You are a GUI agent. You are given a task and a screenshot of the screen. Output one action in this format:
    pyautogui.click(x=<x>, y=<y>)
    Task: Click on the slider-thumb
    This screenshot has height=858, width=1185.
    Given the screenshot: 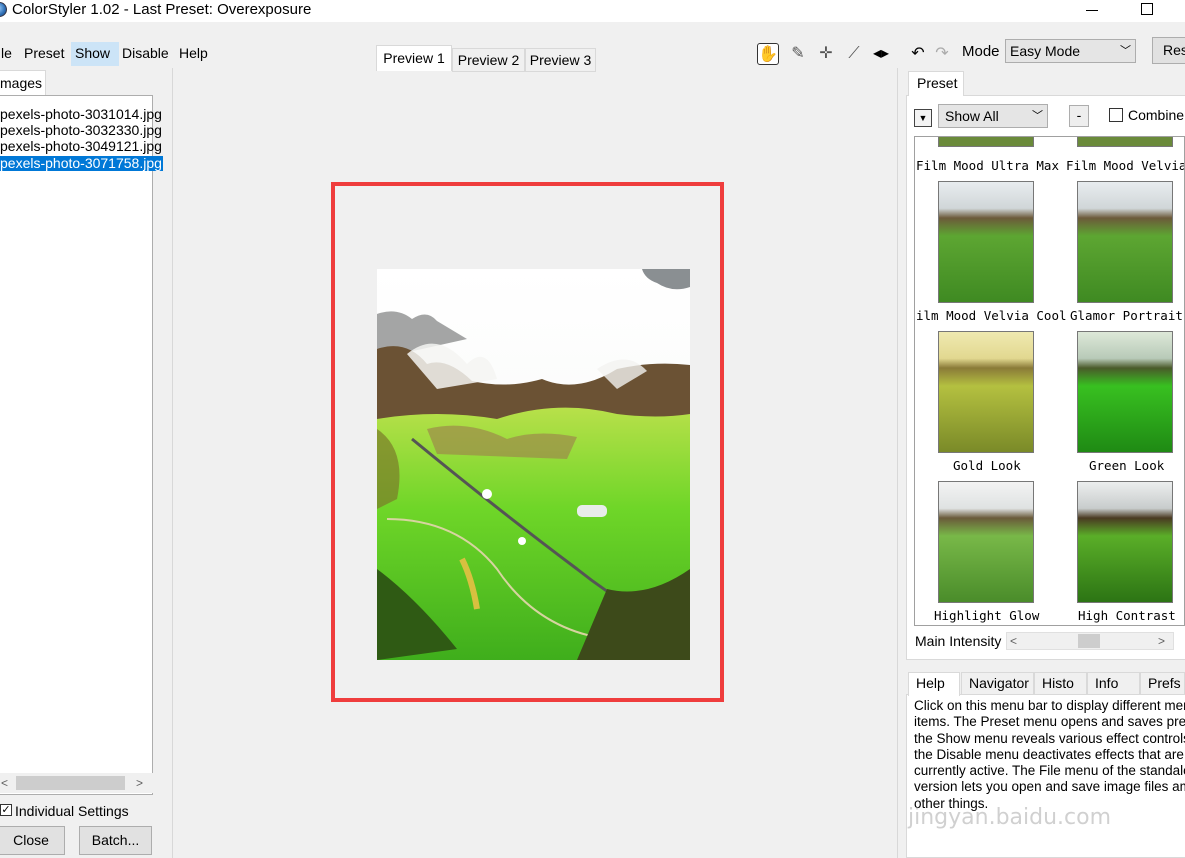 What is the action you would take?
    pyautogui.click(x=1089, y=641)
    